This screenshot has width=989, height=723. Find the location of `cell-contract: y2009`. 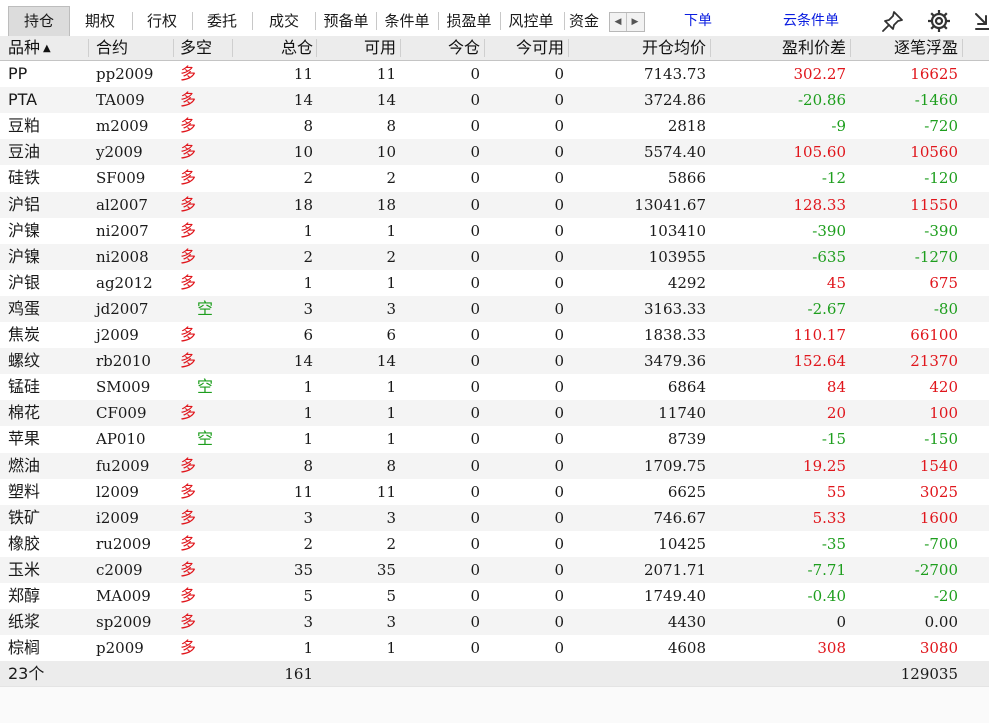

cell-contract: y2009 is located at coordinates (119, 152).